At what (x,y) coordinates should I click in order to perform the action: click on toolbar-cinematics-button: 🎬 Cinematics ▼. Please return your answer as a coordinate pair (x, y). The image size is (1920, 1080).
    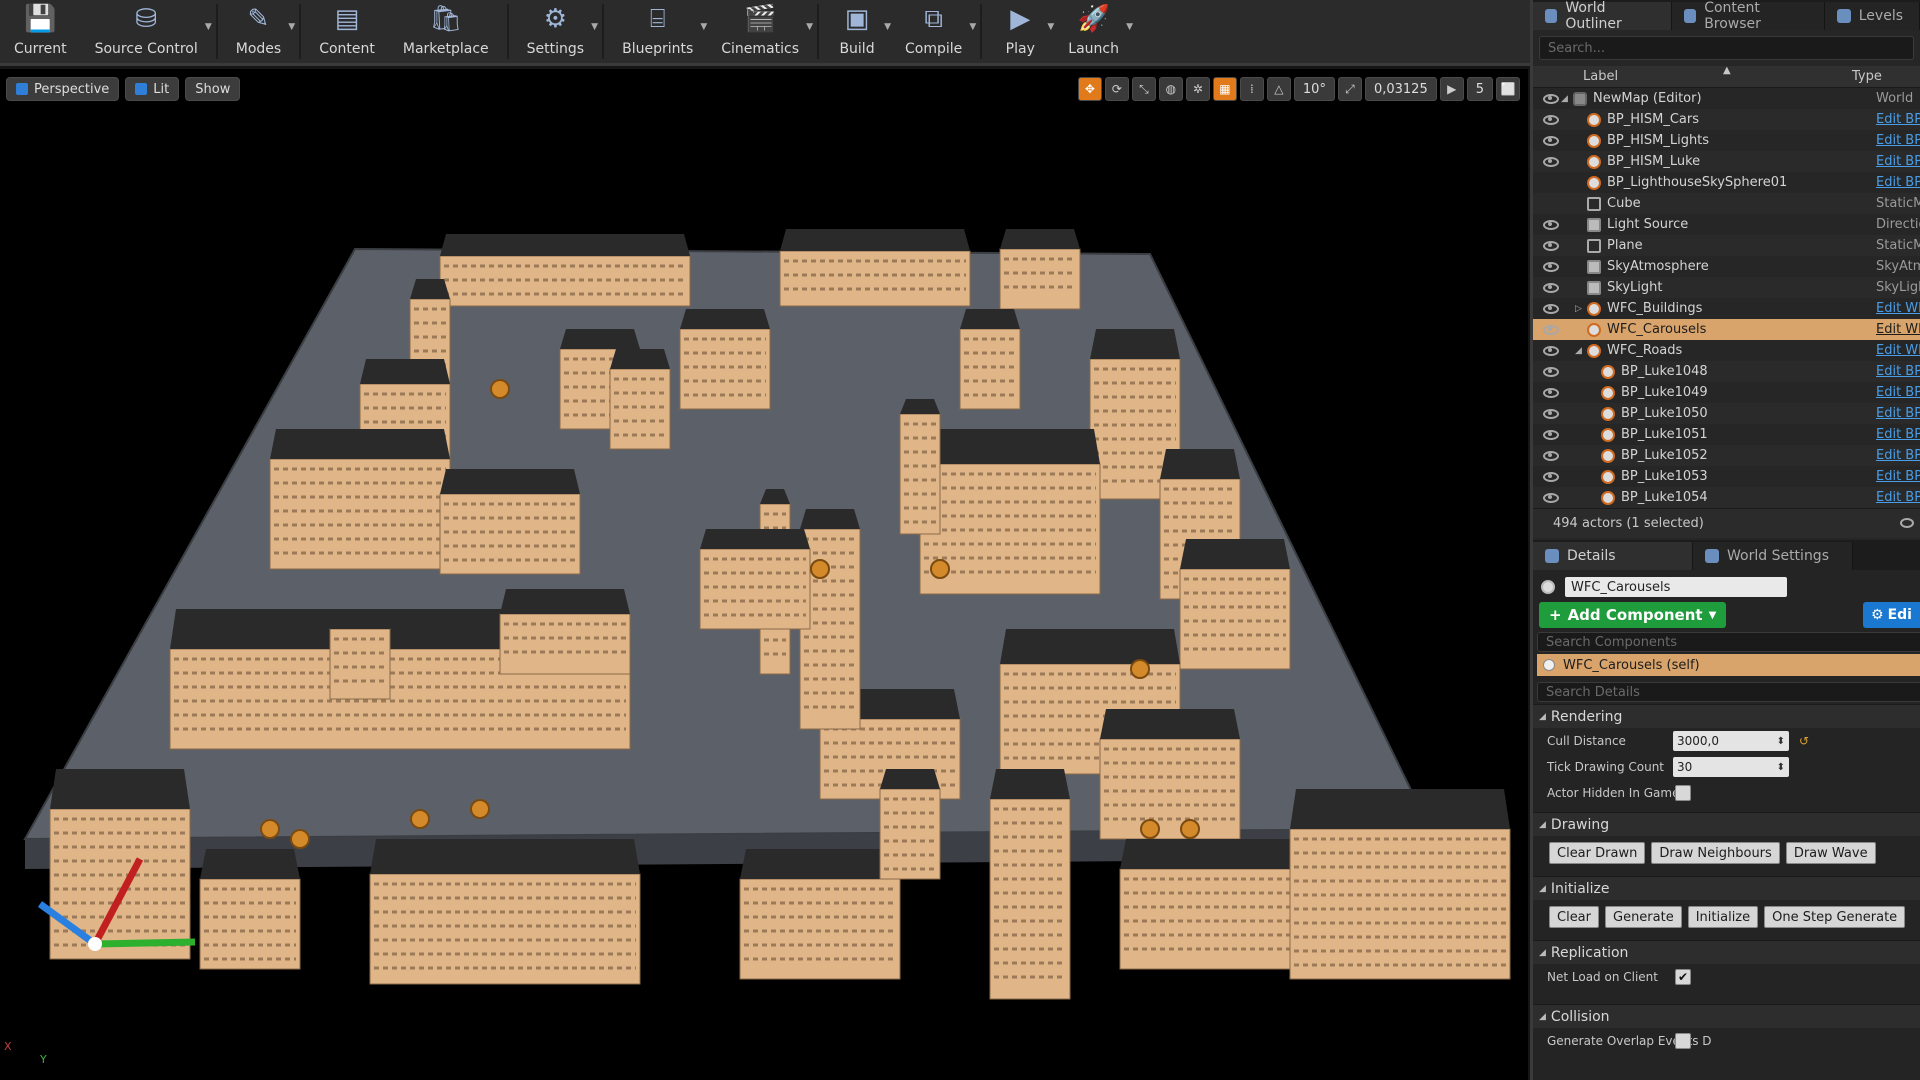
    Looking at the image, I should click on (760, 31).